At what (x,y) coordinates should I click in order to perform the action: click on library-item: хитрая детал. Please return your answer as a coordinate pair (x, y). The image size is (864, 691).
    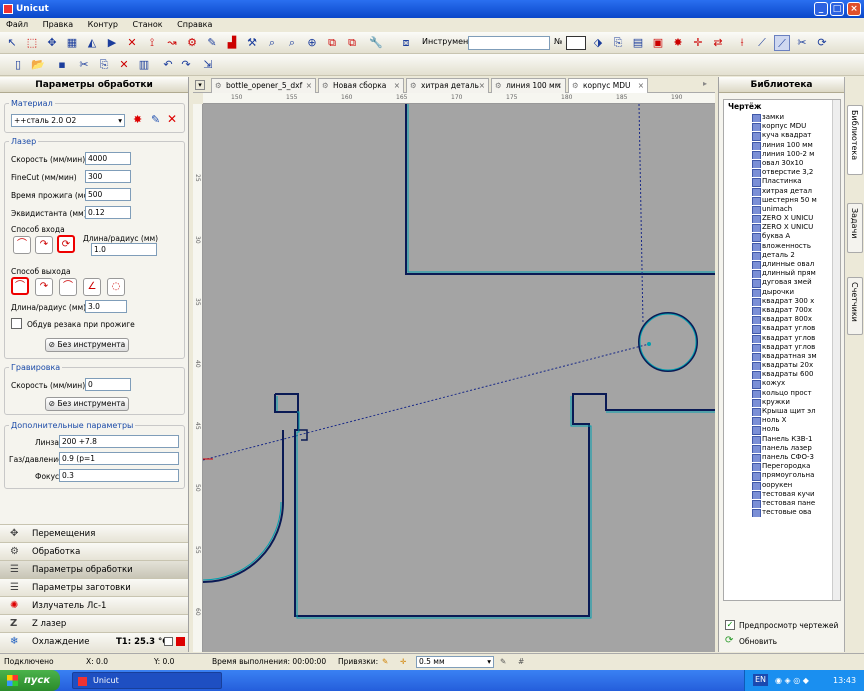
    Looking at the image, I should click on (782, 191).